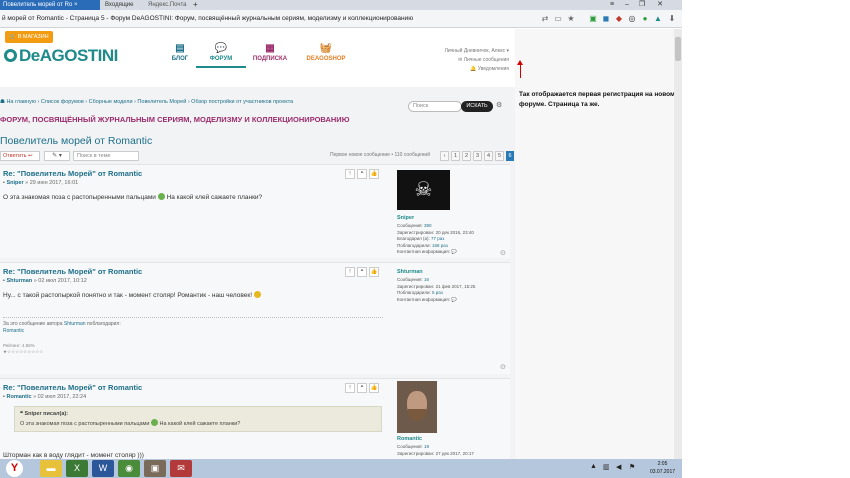 Image resolution: width=850 pixels, height=478 pixels. I want to click on red-arrow-line, so click(520, 71).